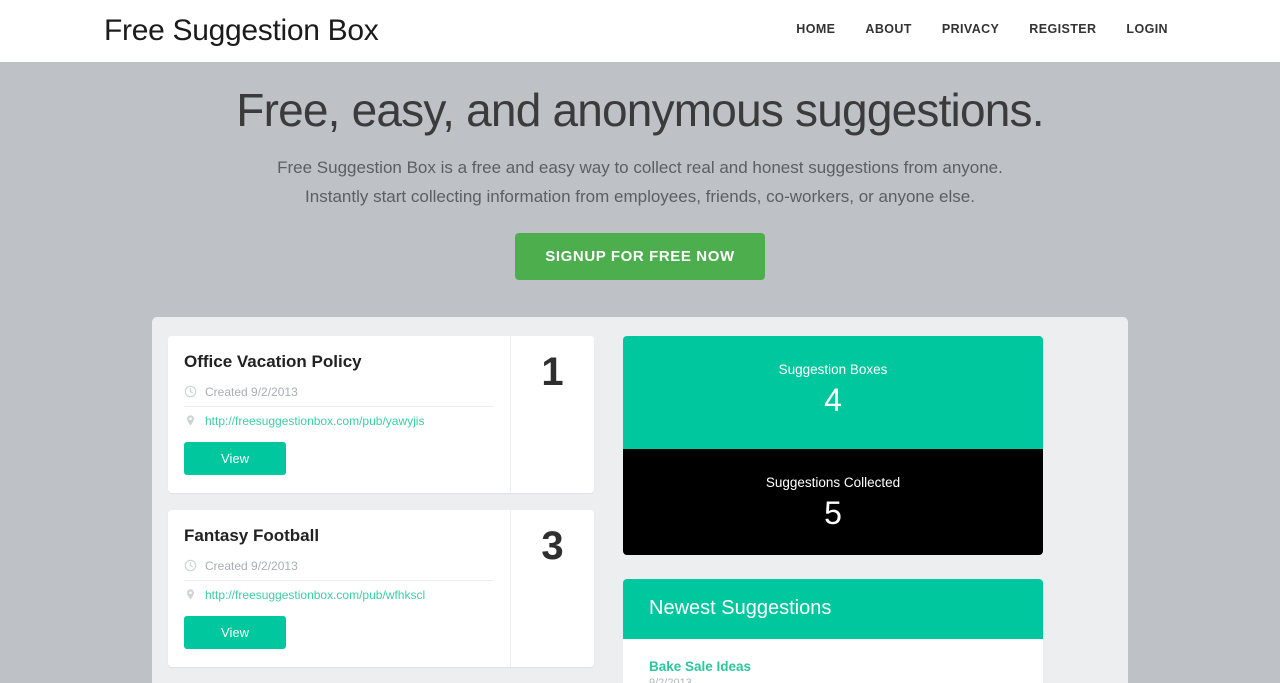 This screenshot has width=1280, height=683. Describe the element at coordinates (1062, 29) in the screenshot. I see `nav-item-register: REGISTER` at that location.